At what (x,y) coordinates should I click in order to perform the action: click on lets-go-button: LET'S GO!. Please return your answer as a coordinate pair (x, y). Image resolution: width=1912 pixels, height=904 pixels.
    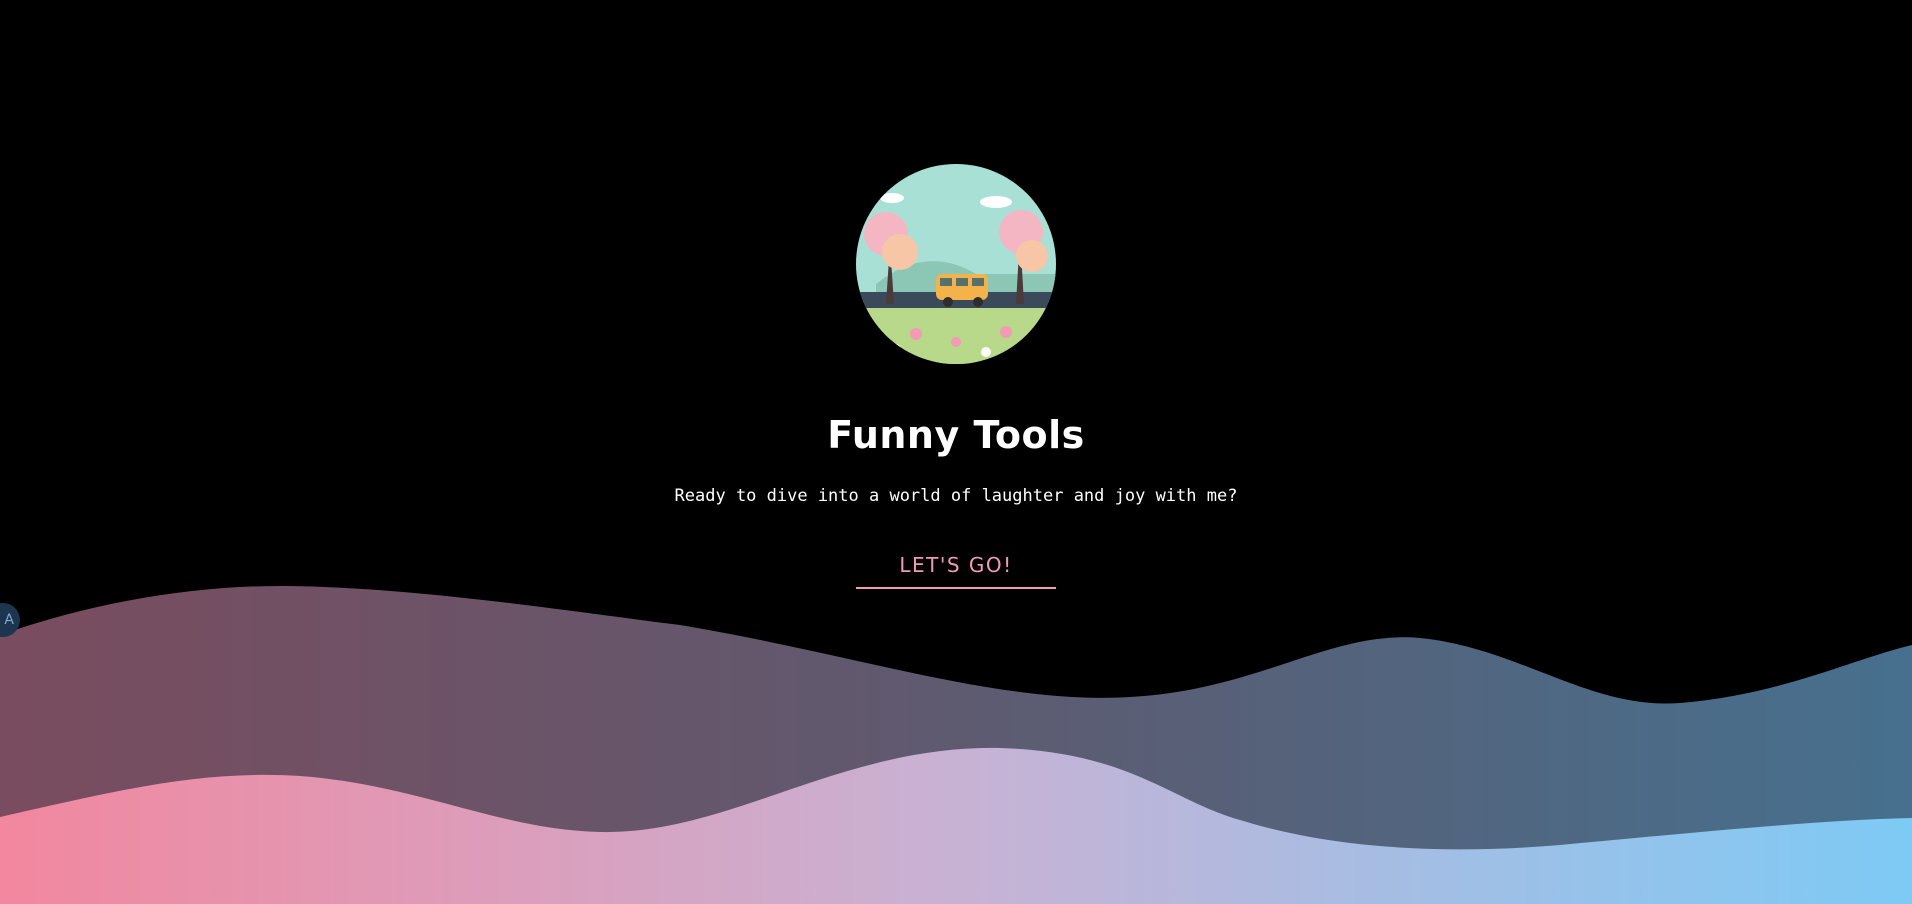
    Looking at the image, I should click on (956, 567).